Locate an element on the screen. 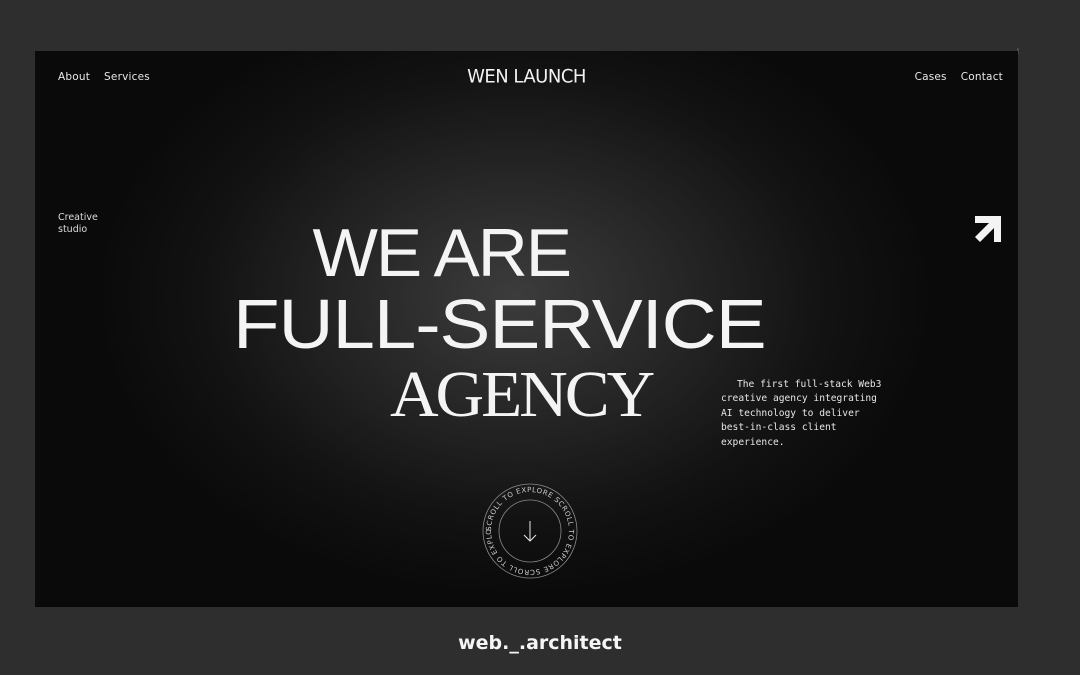 The height and width of the screenshot is (675, 1080). nav-contact-link: Contact is located at coordinates (982, 77).